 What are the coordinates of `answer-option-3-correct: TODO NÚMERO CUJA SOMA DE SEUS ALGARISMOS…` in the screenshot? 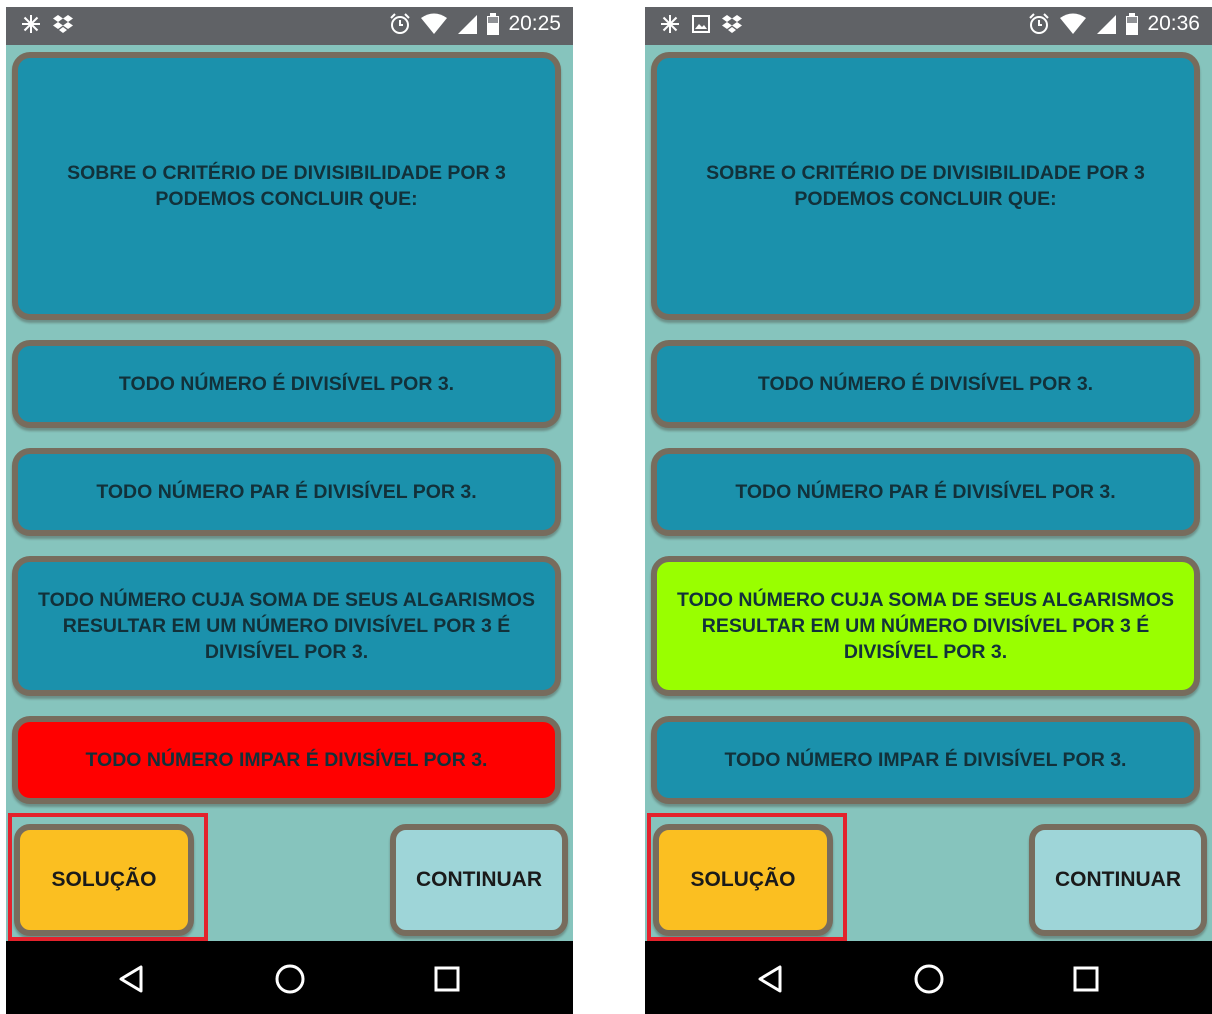 It's located at (925, 626).